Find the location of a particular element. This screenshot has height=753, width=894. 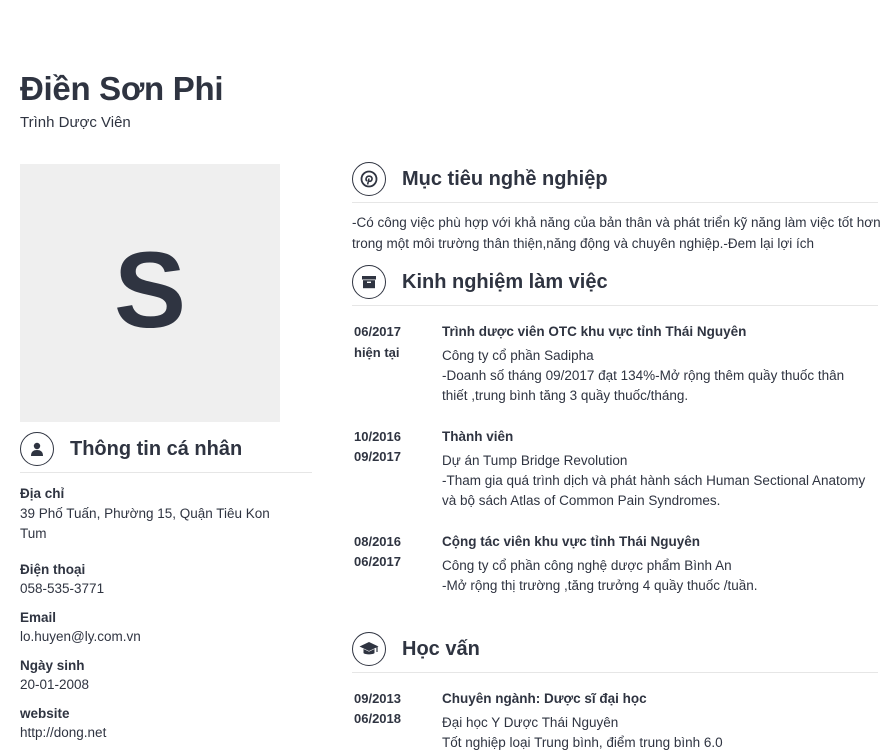

objective-title: Mục tiêu nghề nghiệp is located at coordinates (505, 178).